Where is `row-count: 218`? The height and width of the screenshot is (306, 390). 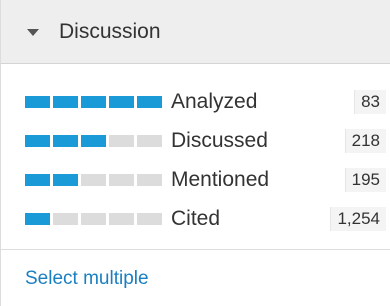
row-count: 218 is located at coordinates (365, 140).